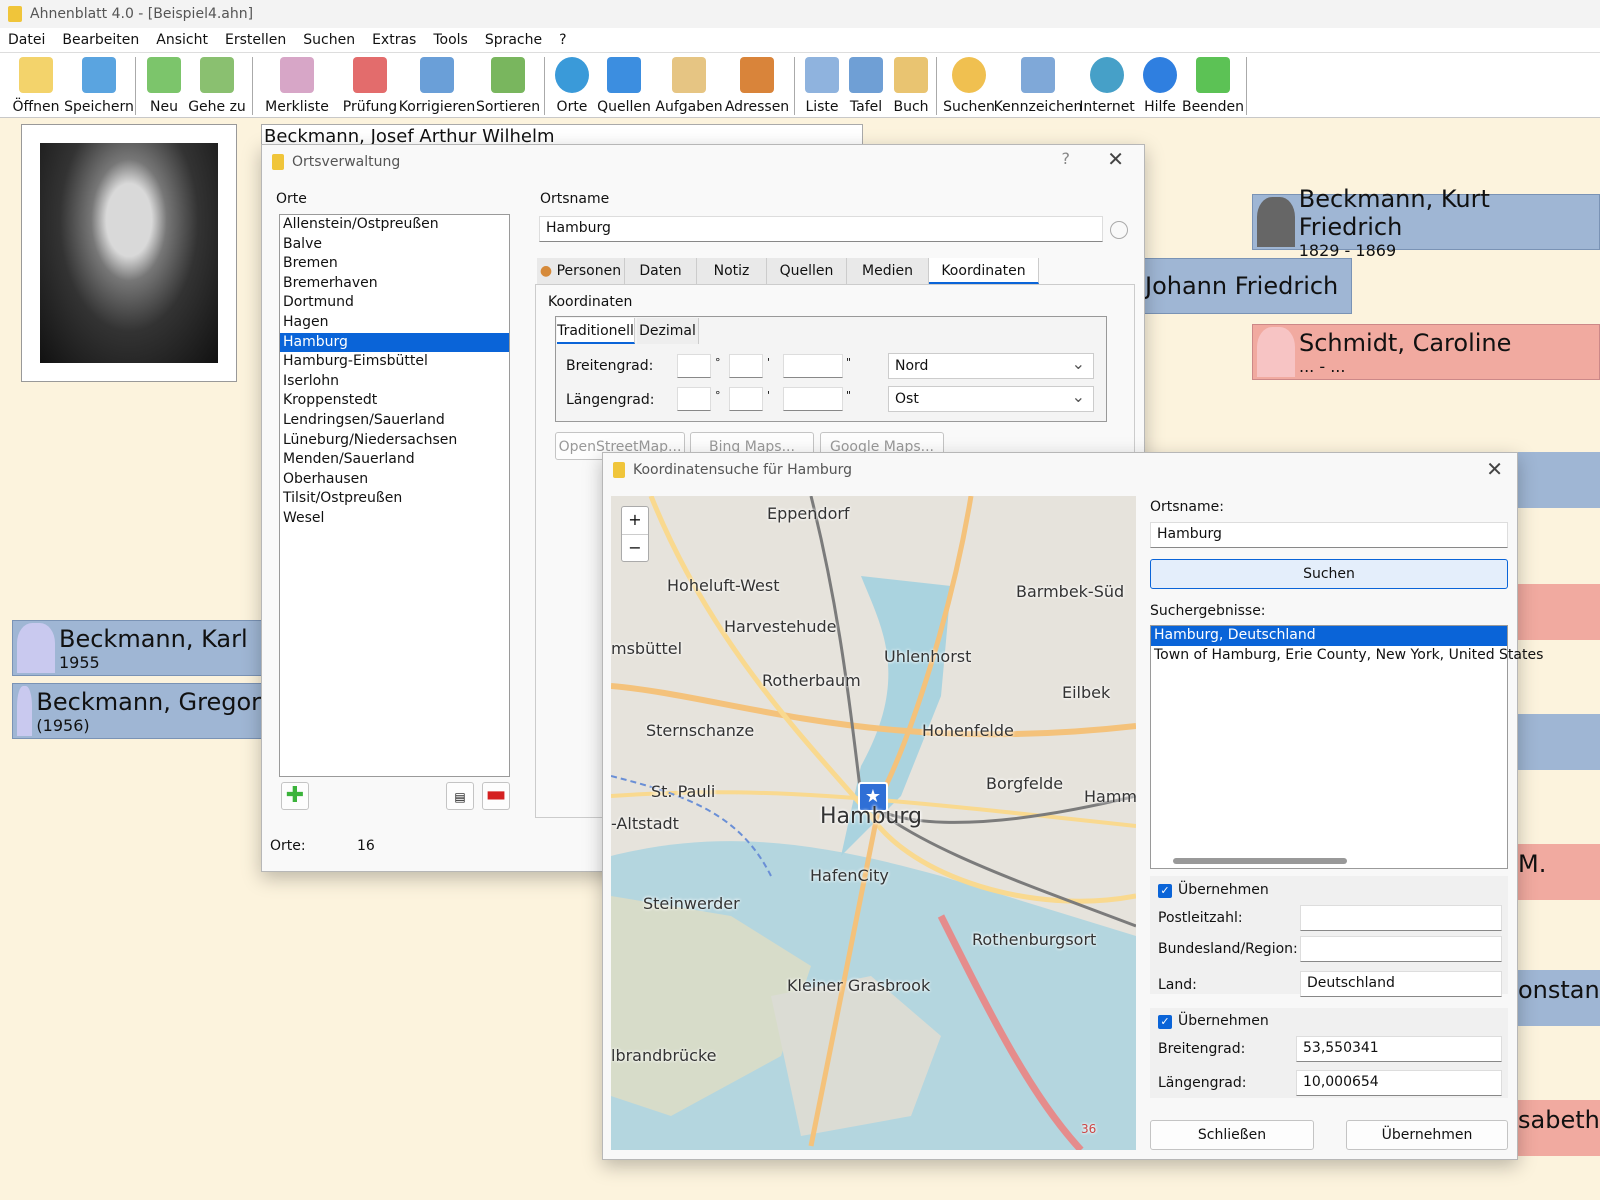 This screenshot has height=1200, width=1600. I want to click on person-card-partial: onstant, so click(1559, 998).